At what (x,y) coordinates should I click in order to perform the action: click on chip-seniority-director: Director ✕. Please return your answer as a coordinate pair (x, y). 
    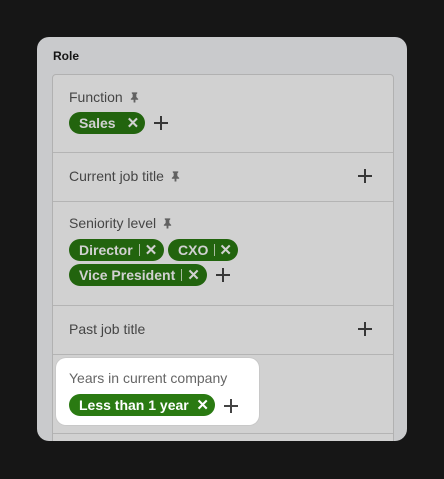
    Looking at the image, I should click on (116, 250).